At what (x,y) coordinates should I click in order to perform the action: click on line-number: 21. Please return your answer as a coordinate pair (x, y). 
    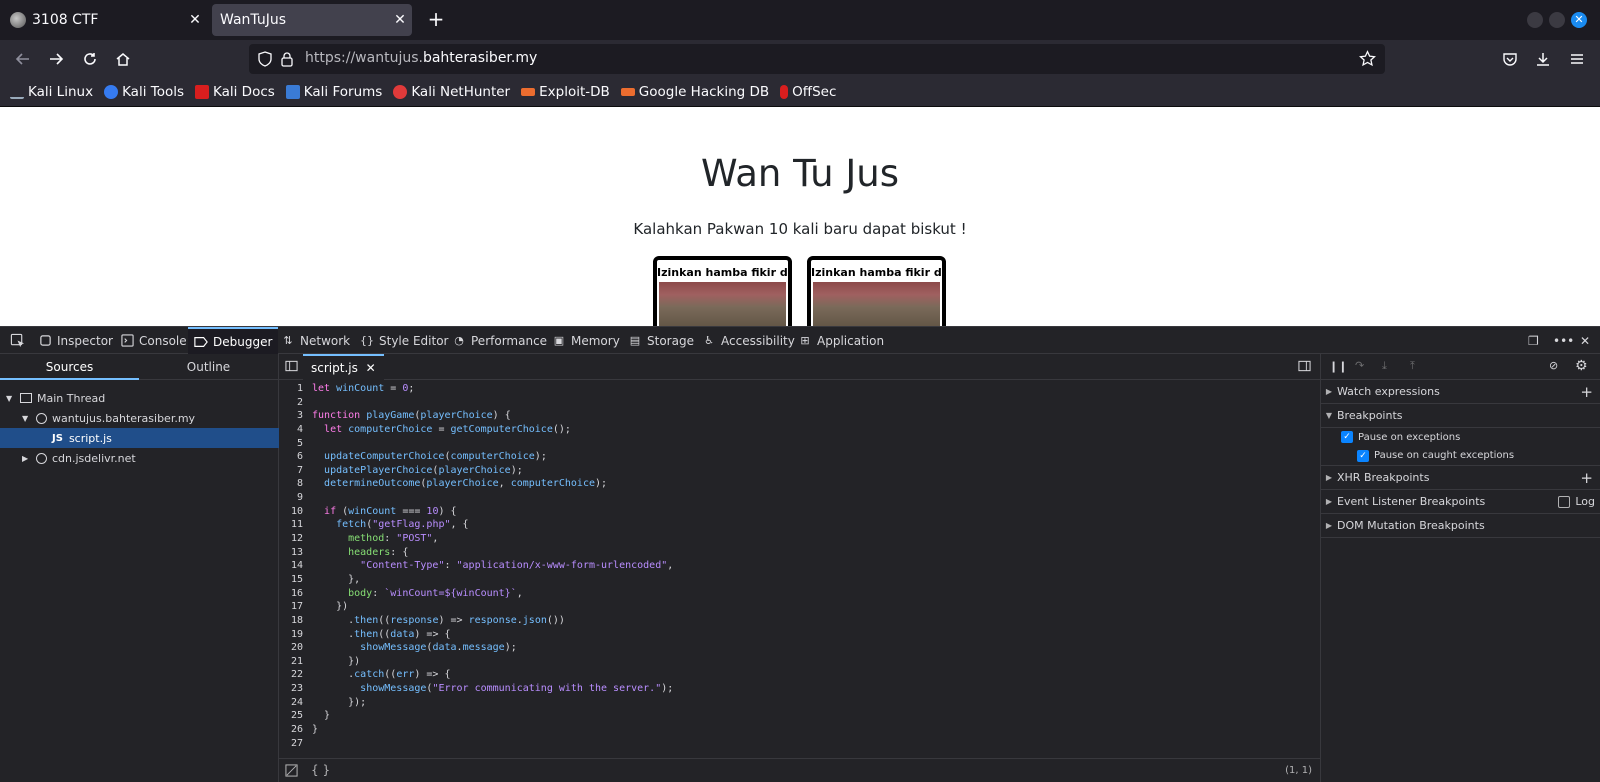
    Looking at the image, I should click on (291, 662).